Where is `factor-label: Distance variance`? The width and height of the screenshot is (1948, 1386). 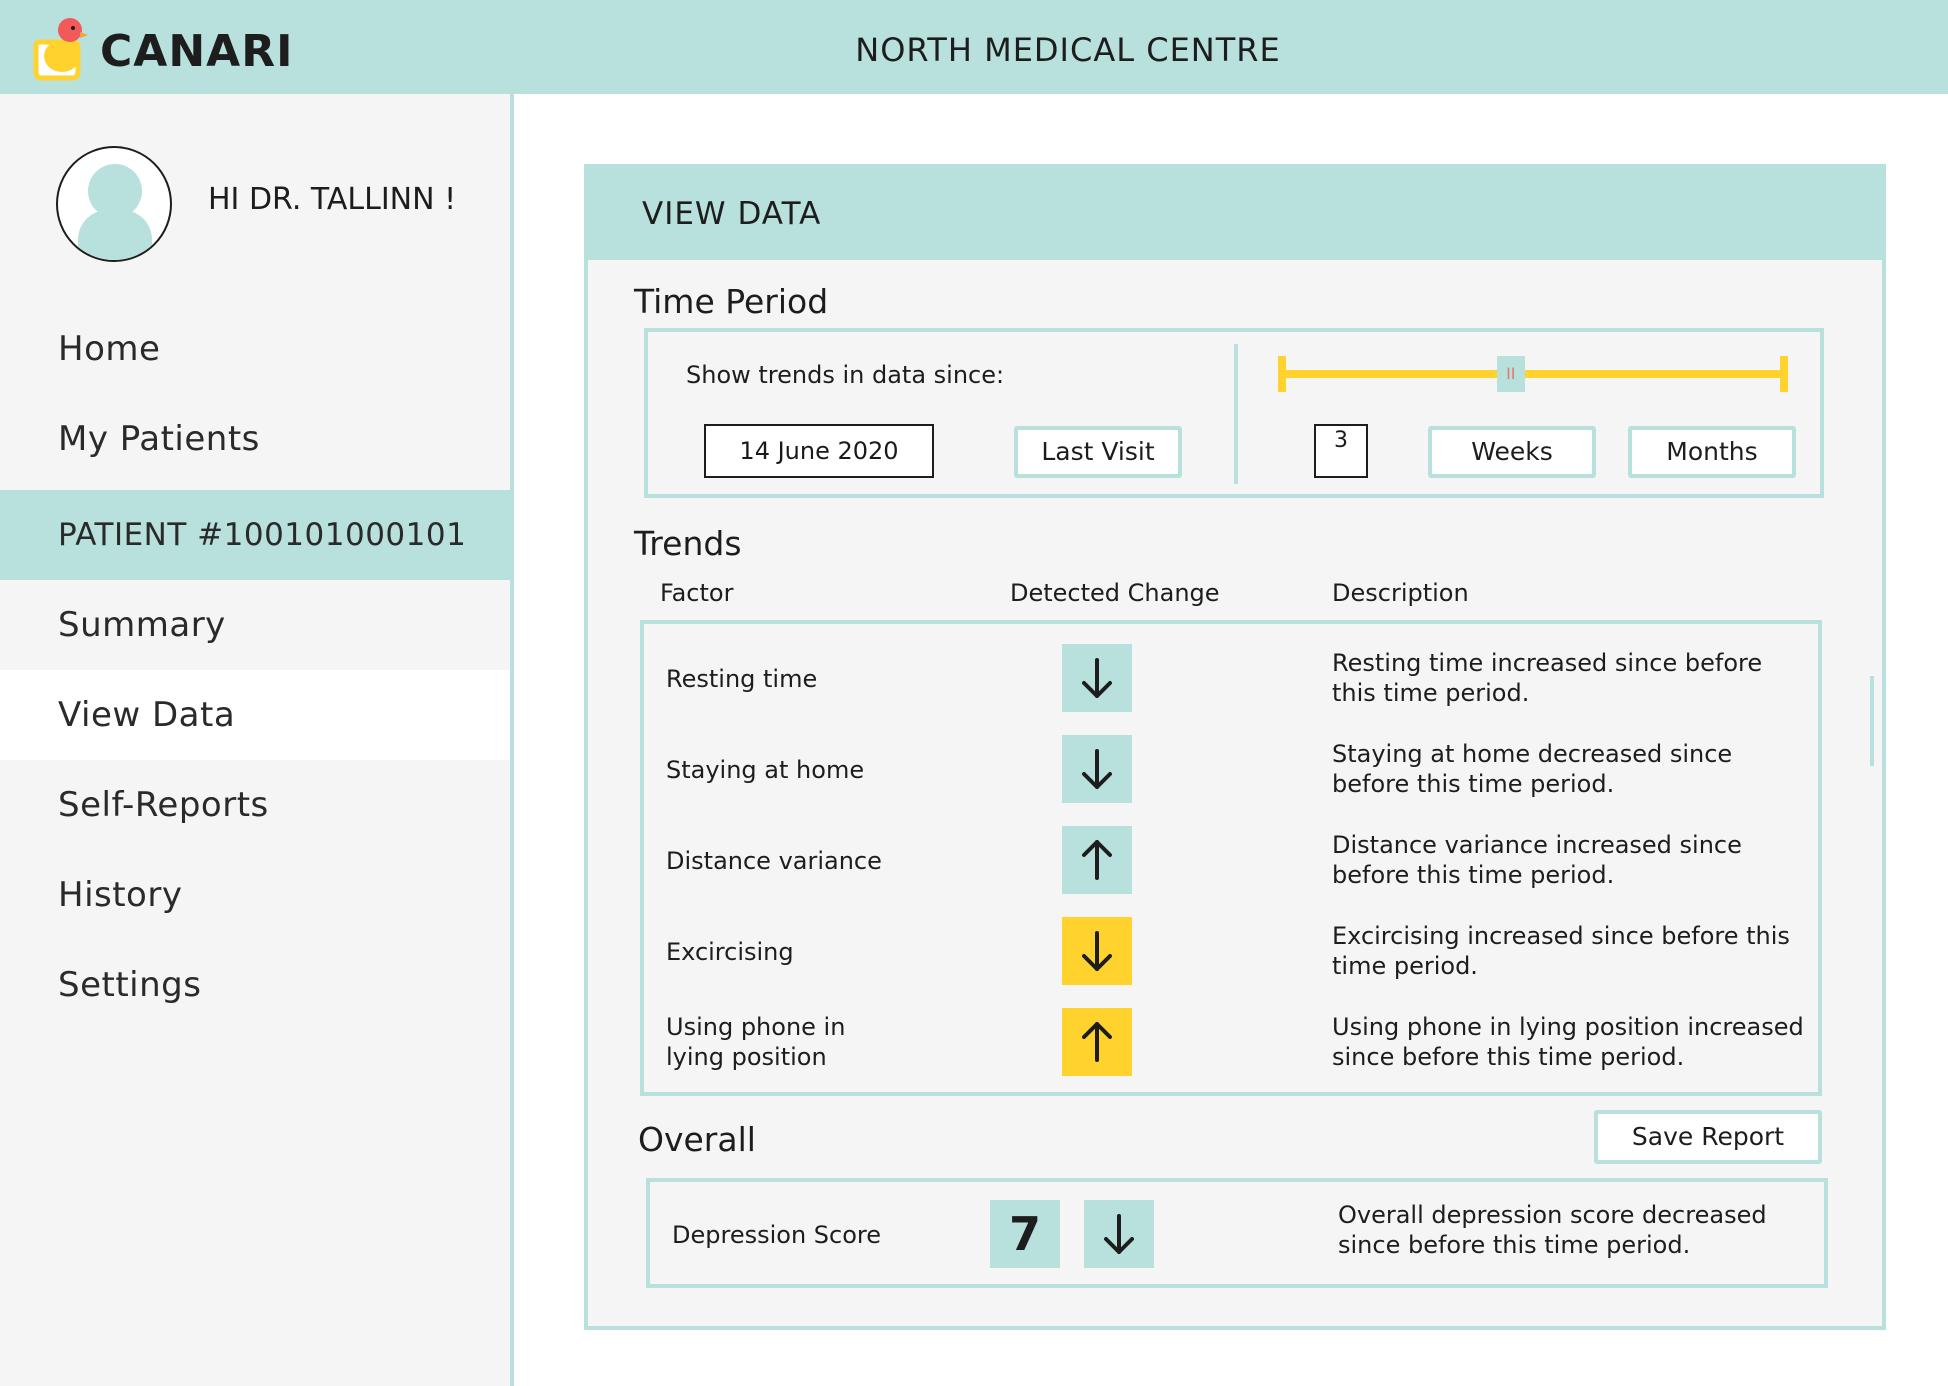 factor-label: Distance variance is located at coordinates (774, 861).